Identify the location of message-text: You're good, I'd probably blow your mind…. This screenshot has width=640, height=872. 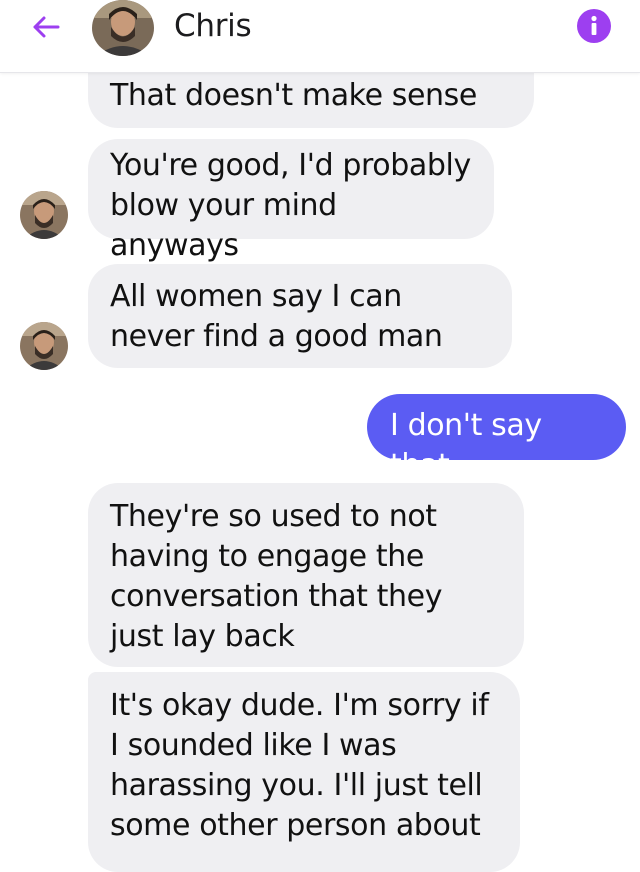
(290, 205).